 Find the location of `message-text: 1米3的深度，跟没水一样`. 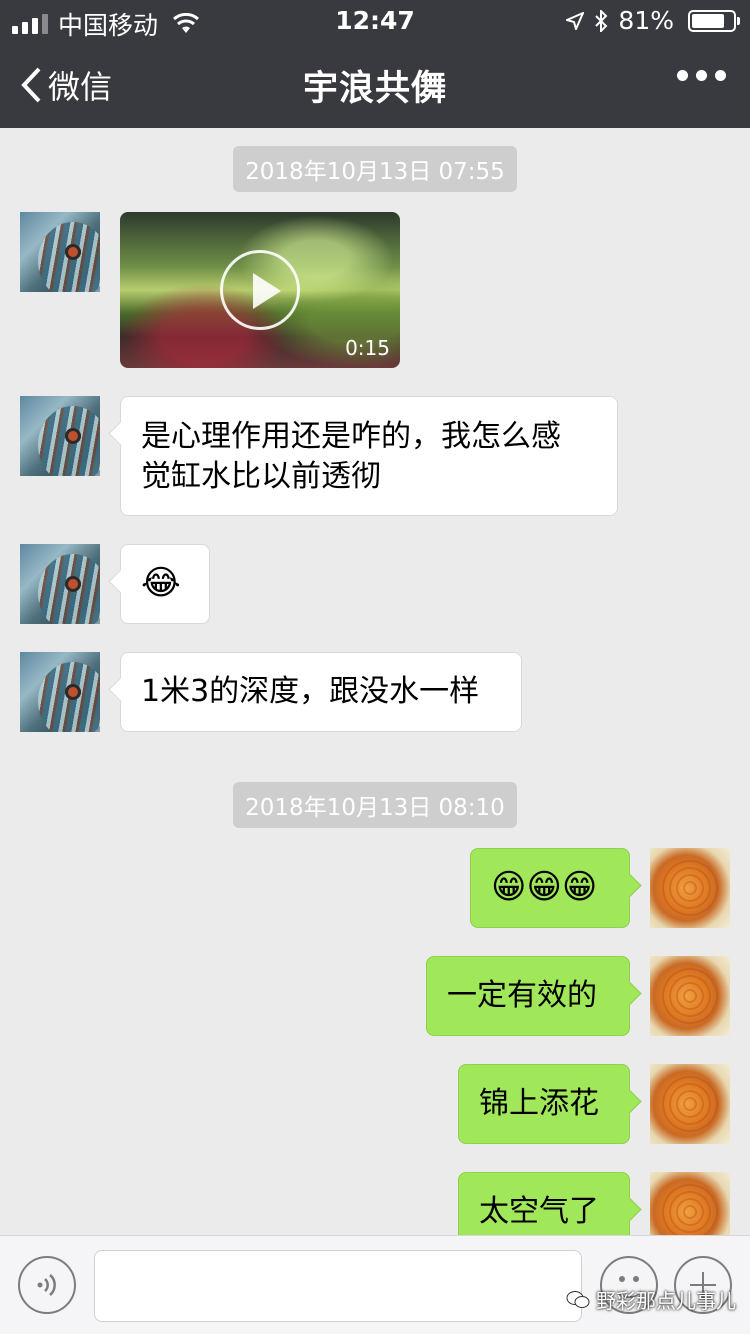

message-text: 1米3的深度，跟没水一样 is located at coordinates (310, 691).